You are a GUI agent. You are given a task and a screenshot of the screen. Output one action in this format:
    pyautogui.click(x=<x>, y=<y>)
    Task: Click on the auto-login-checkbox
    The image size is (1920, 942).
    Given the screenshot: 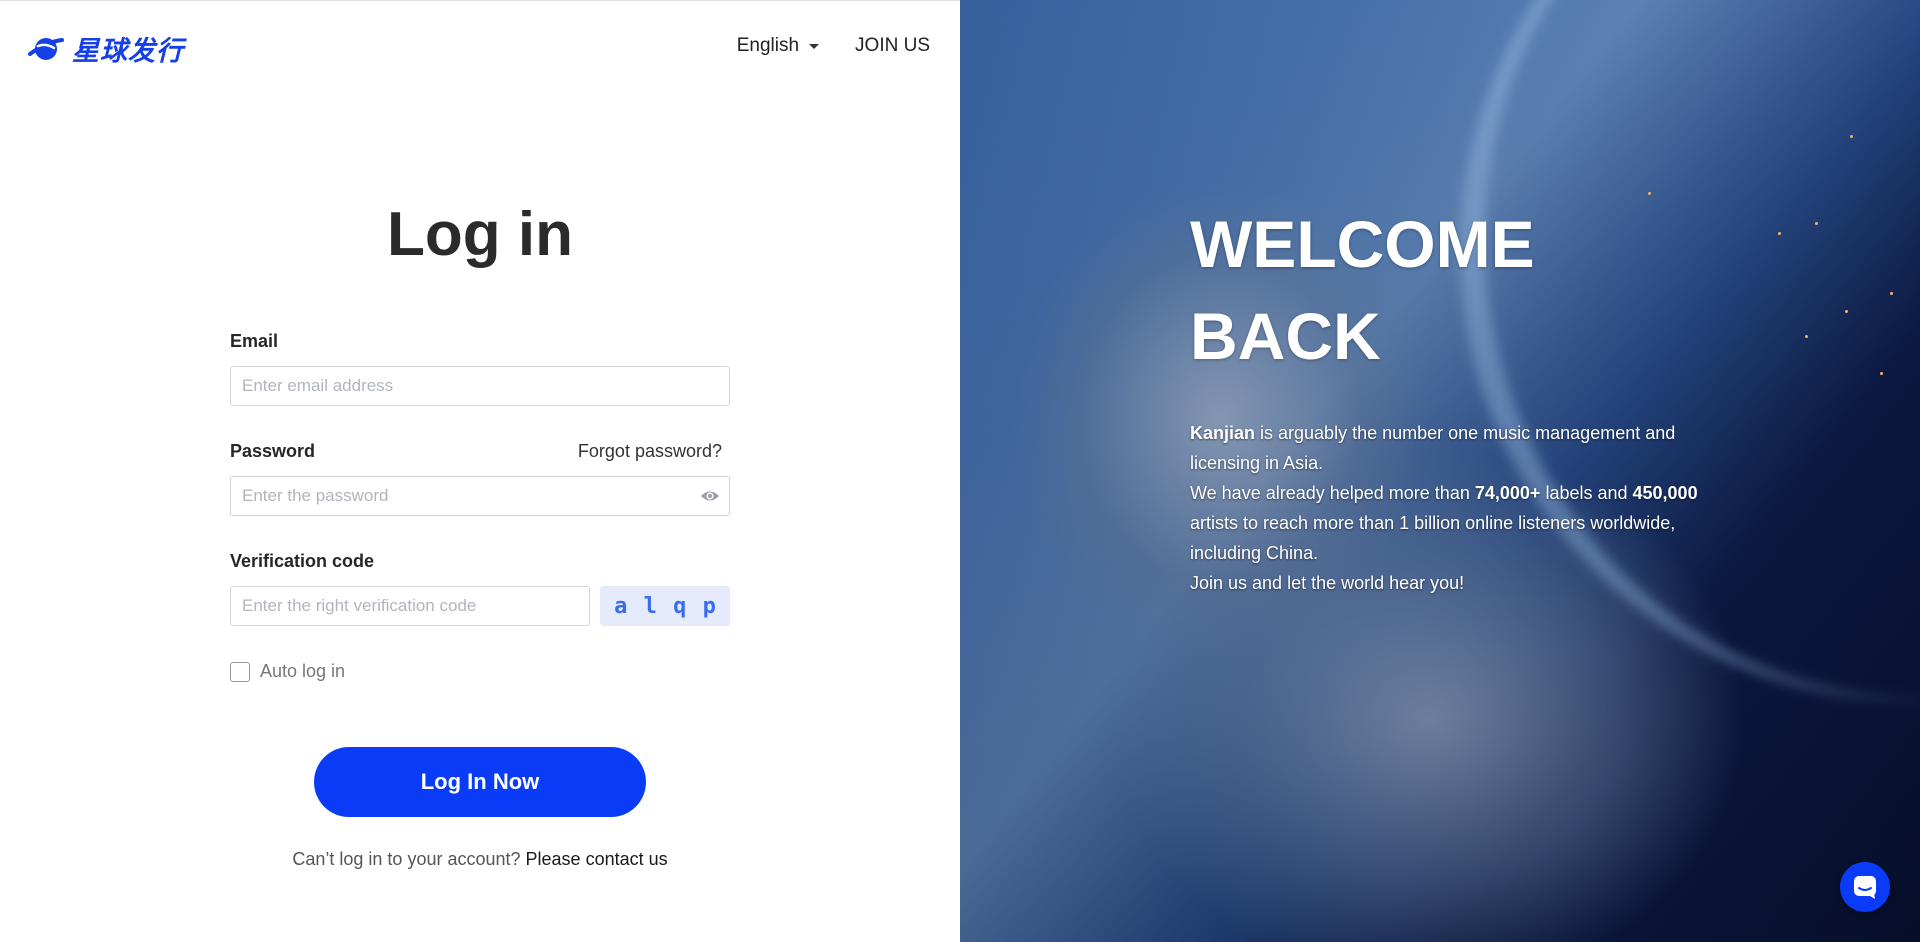 What is the action you would take?
    pyautogui.click(x=240, y=671)
    